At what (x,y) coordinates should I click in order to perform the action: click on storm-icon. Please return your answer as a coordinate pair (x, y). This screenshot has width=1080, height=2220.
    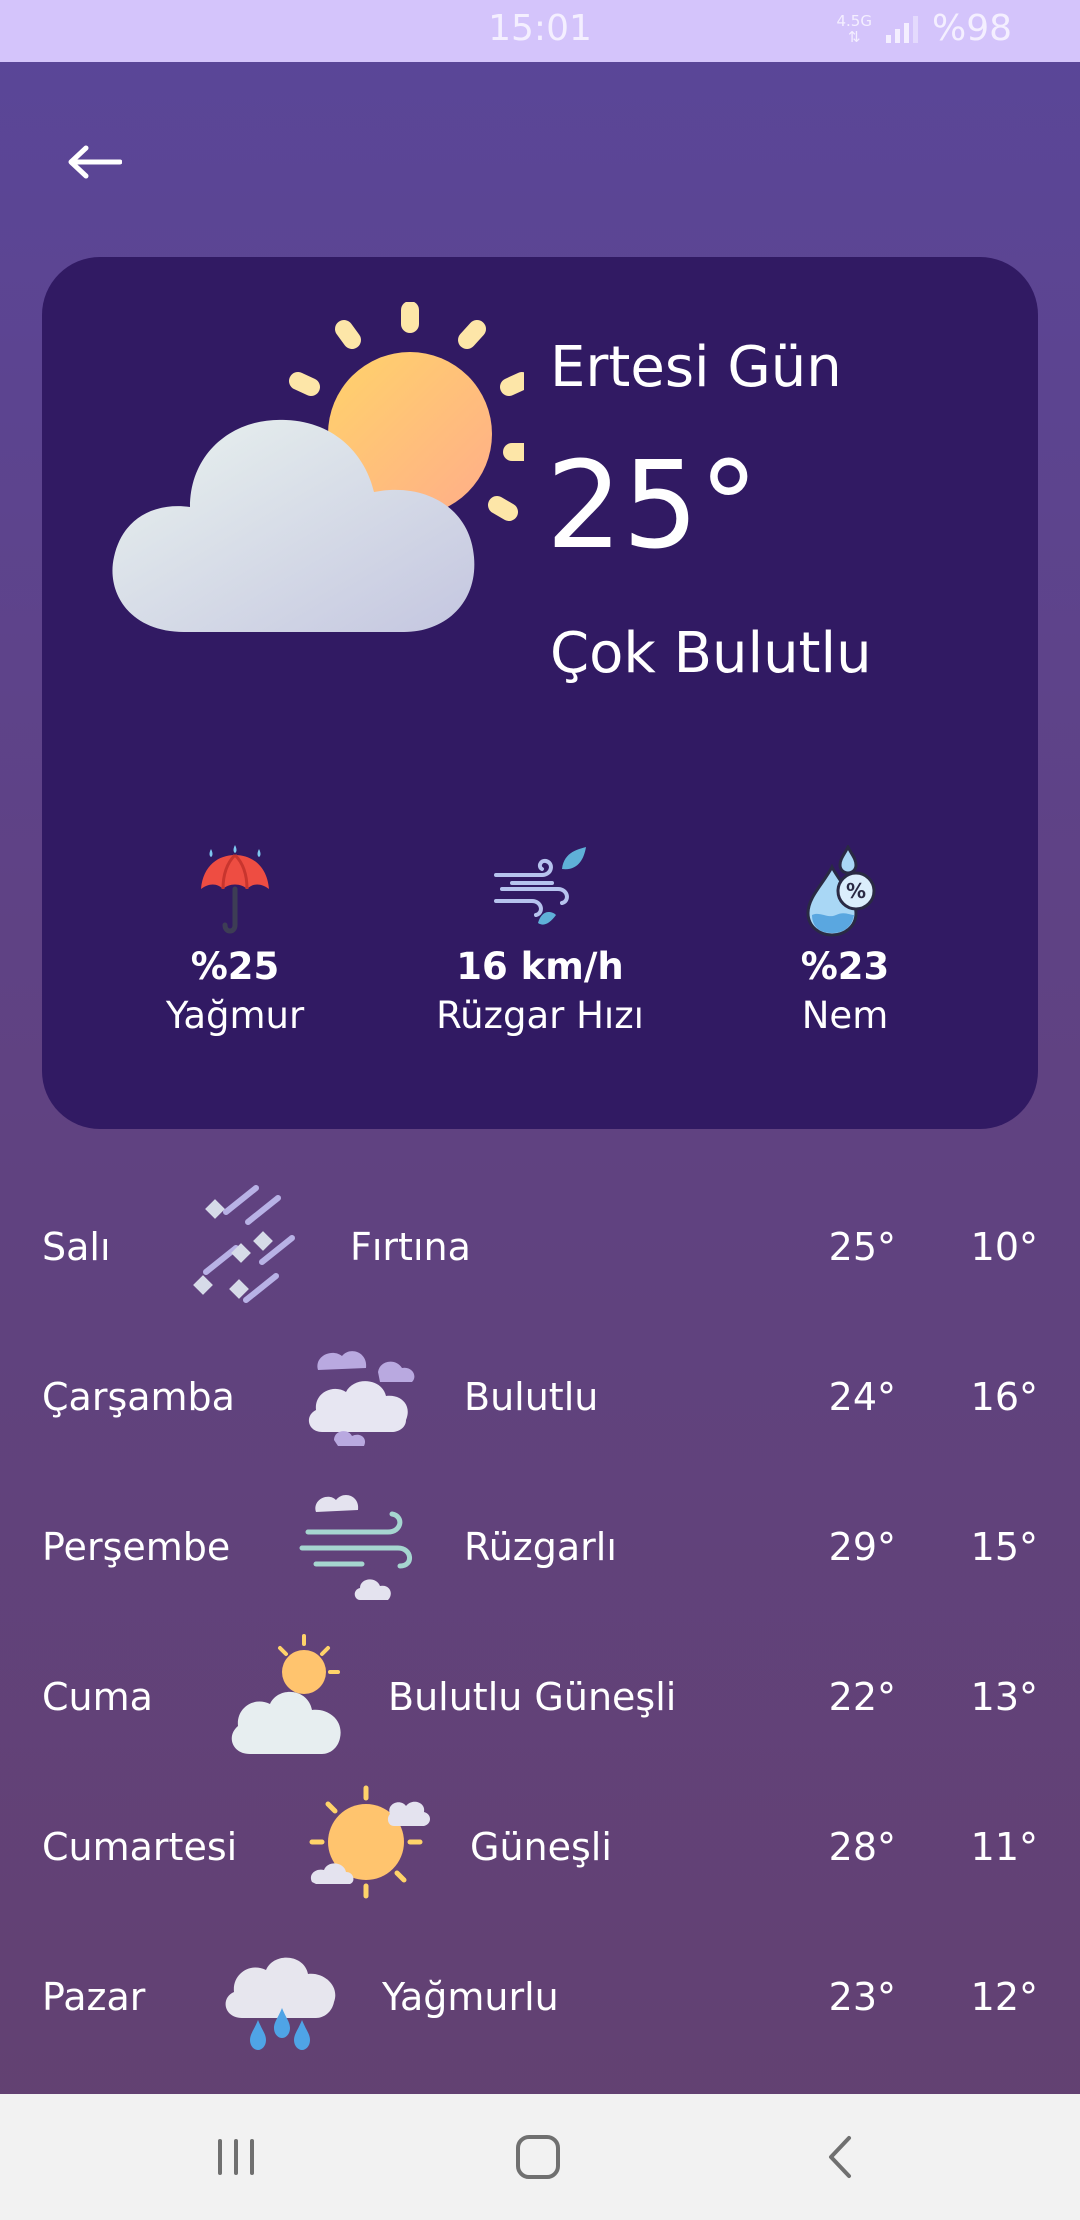
    Looking at the image, I should click on (244, 1244).